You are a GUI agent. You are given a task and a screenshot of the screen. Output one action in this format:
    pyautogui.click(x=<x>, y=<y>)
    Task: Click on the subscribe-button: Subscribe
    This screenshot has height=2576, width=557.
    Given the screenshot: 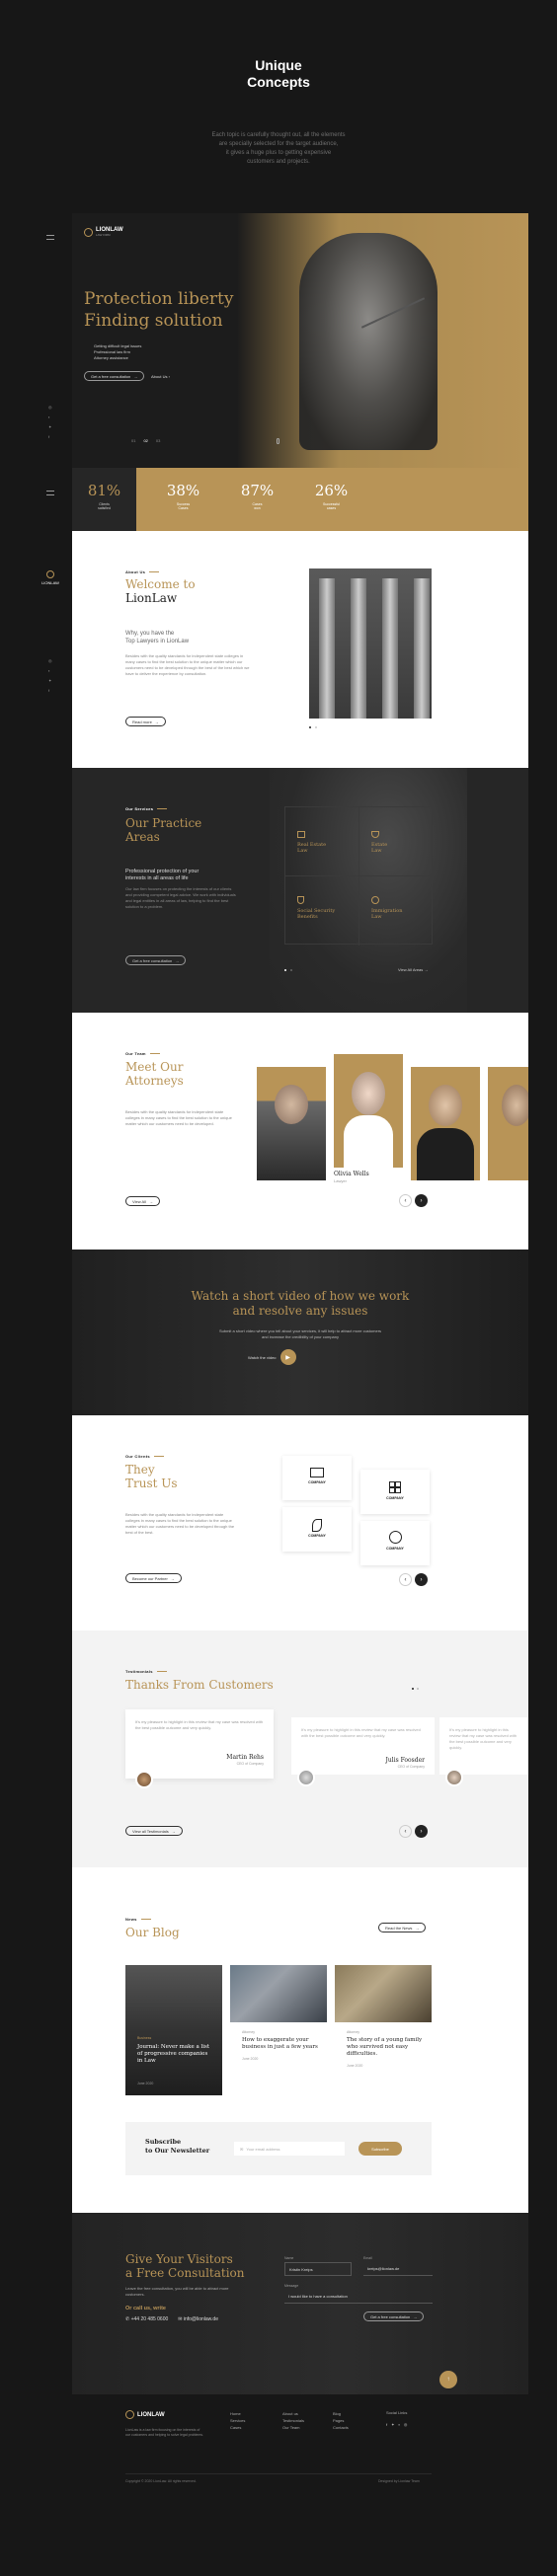 What is the action you would take?
    pyautogui.click(x=380, y=2149)
    